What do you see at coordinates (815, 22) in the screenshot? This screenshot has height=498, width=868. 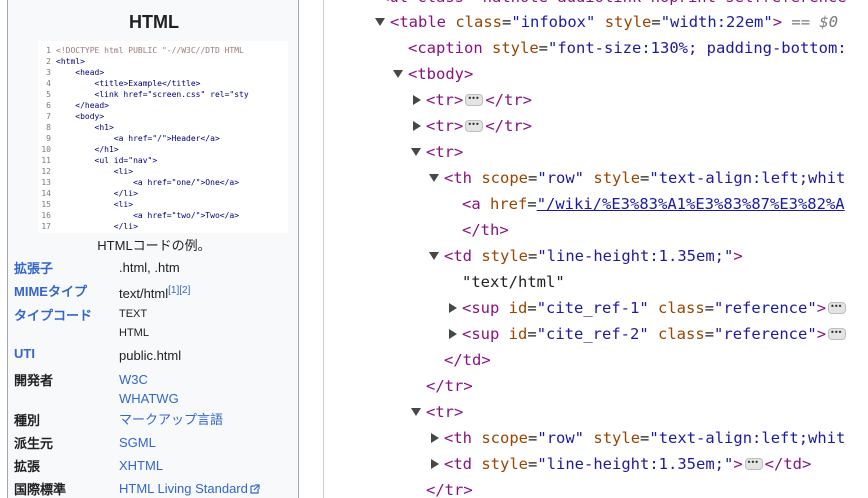 I see `selected-node-marker: == $0` at bounding box center [815, 22].